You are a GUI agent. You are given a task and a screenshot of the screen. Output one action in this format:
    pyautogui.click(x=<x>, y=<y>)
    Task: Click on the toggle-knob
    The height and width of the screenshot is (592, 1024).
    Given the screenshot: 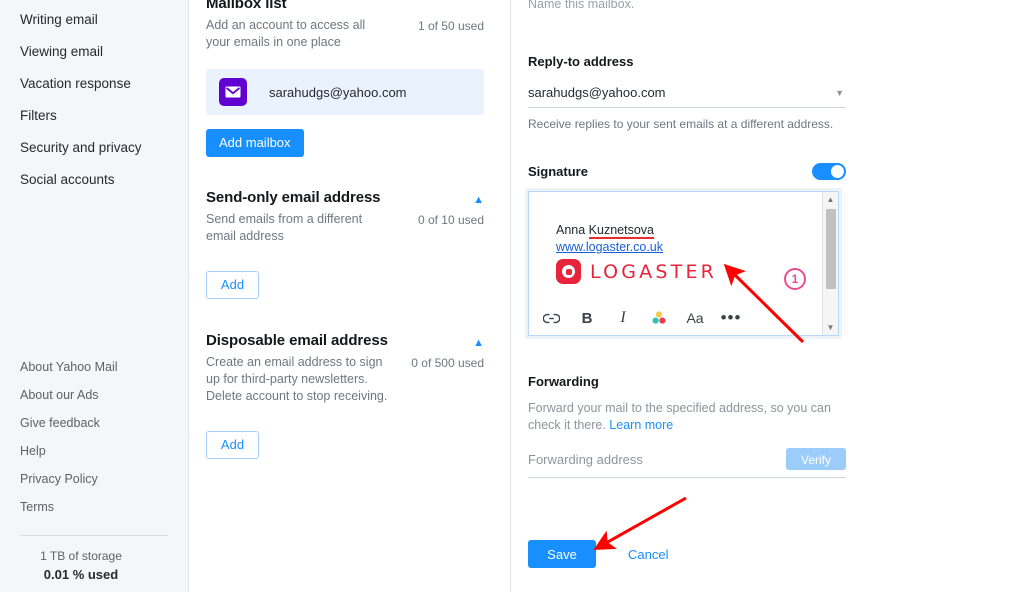 What is the action you would take?
    pyautogui.click(x=837, y=171)
    